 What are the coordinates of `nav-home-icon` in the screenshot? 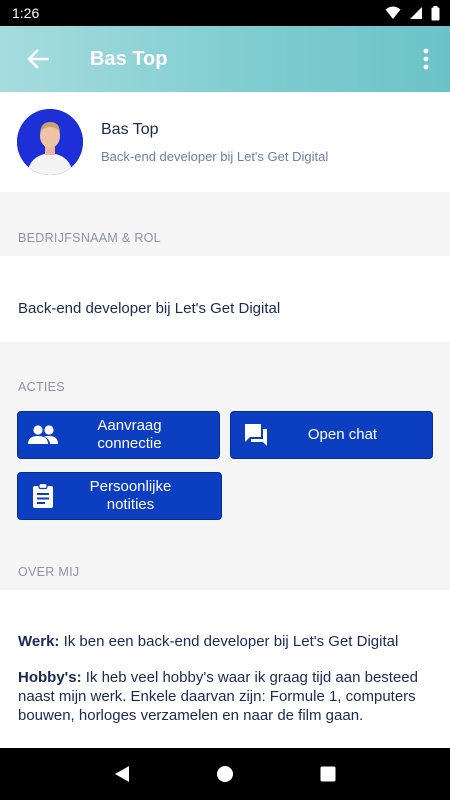 It's located at (224, 774).